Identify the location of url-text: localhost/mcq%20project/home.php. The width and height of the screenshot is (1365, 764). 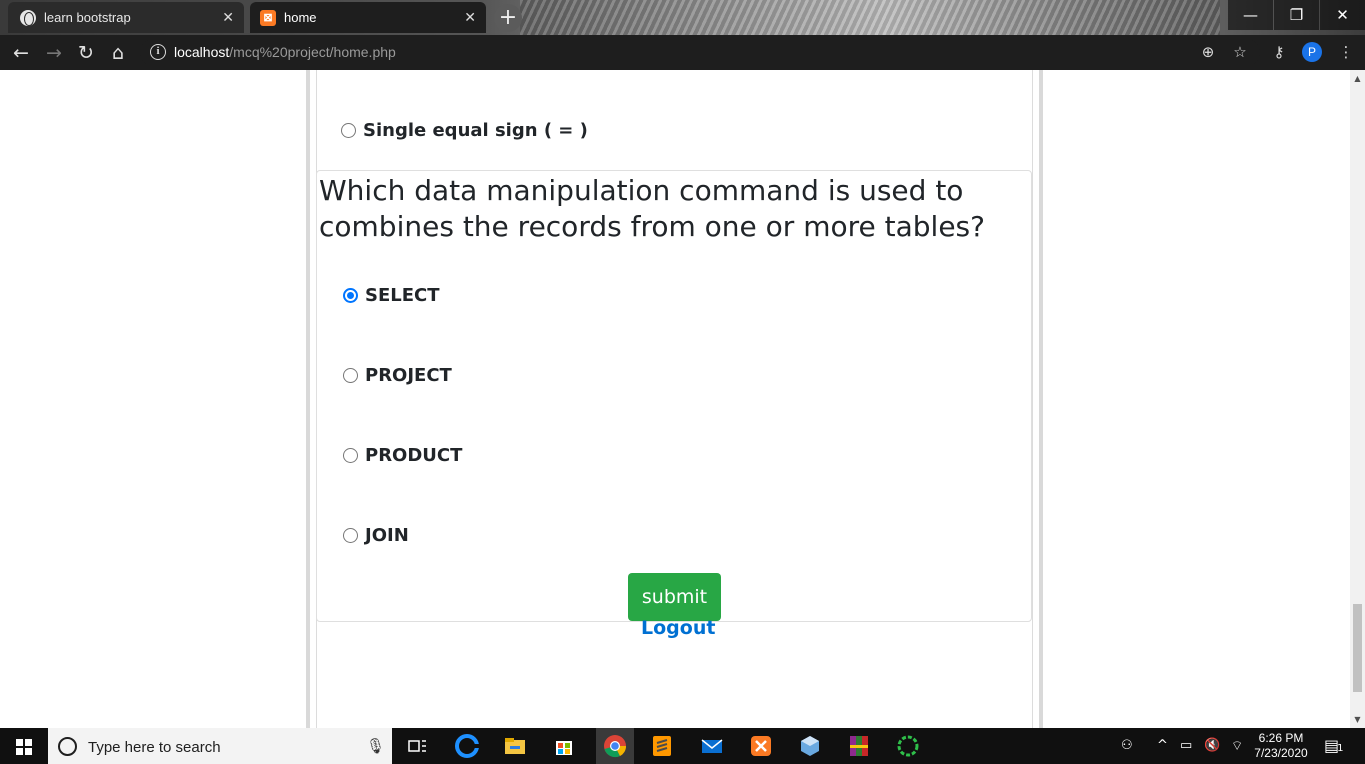
(285, 52).